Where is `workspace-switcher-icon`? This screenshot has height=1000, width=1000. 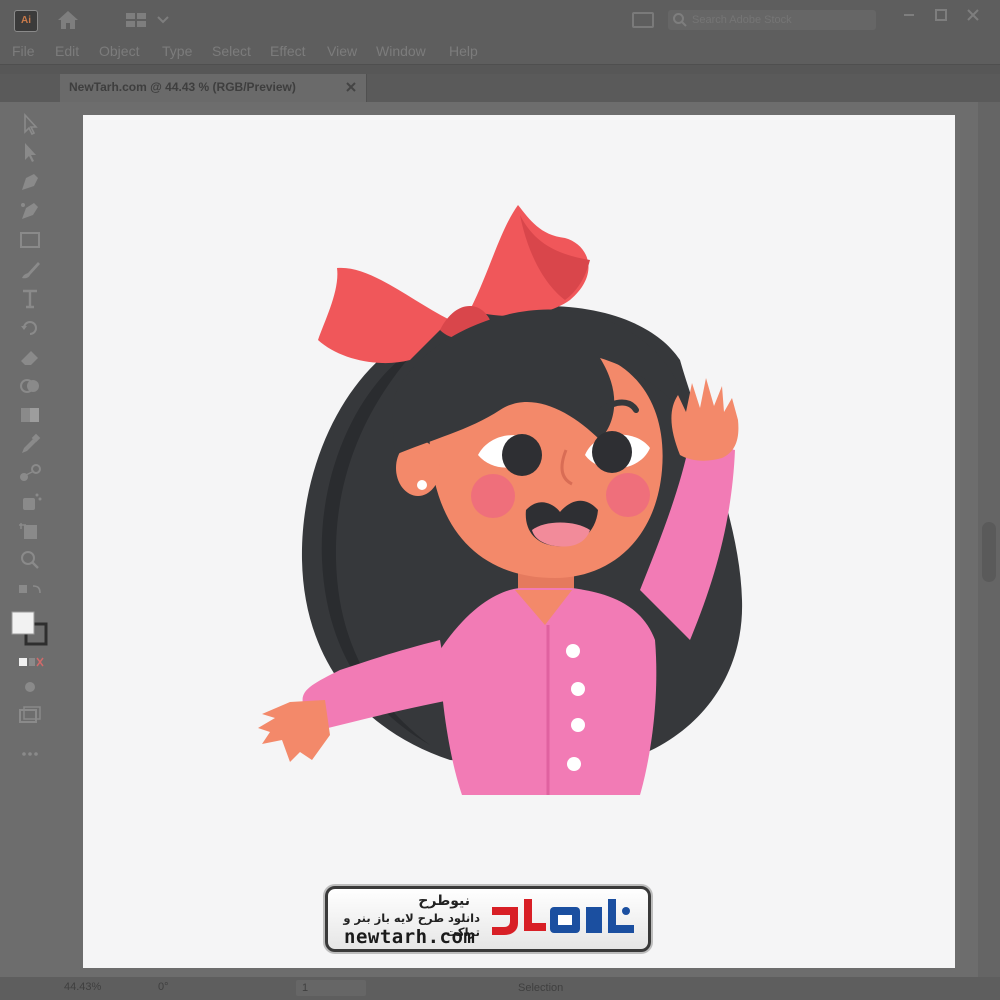 workspace-switcher-icon is located at coordinates (149, 20).